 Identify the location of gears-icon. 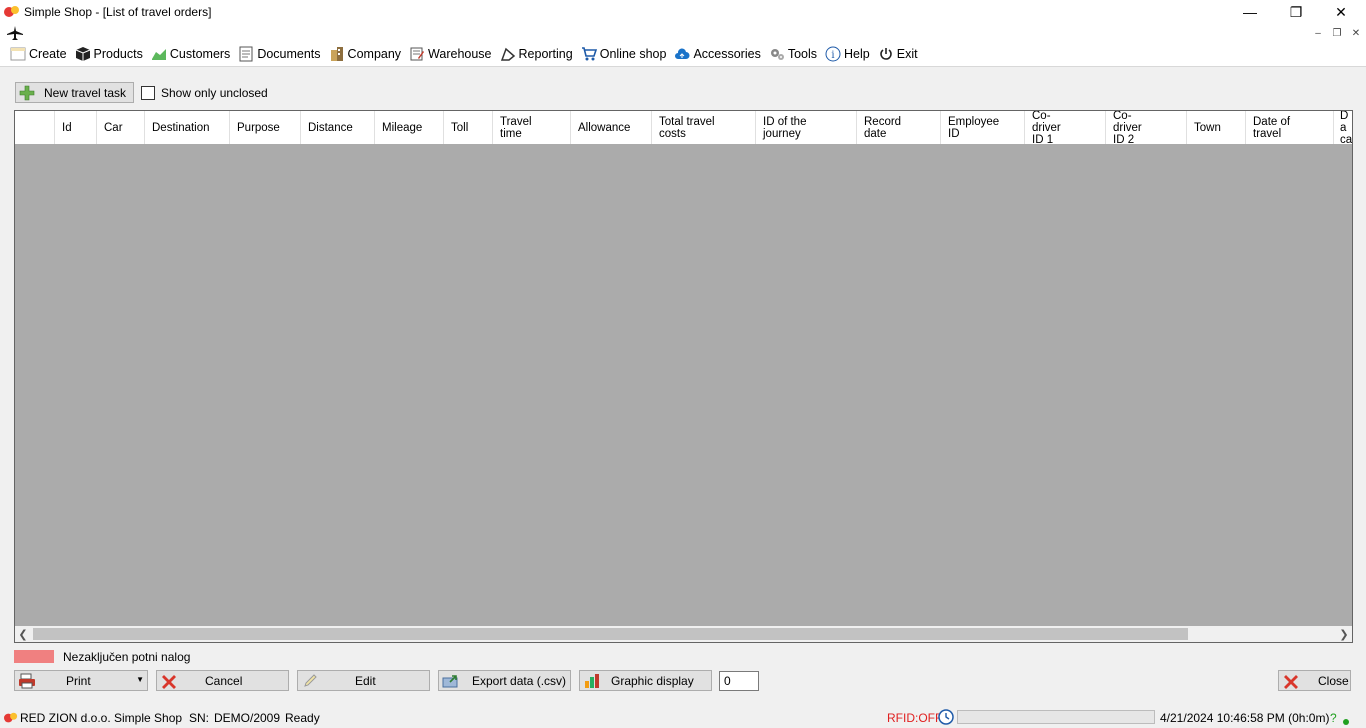
(777, 54).